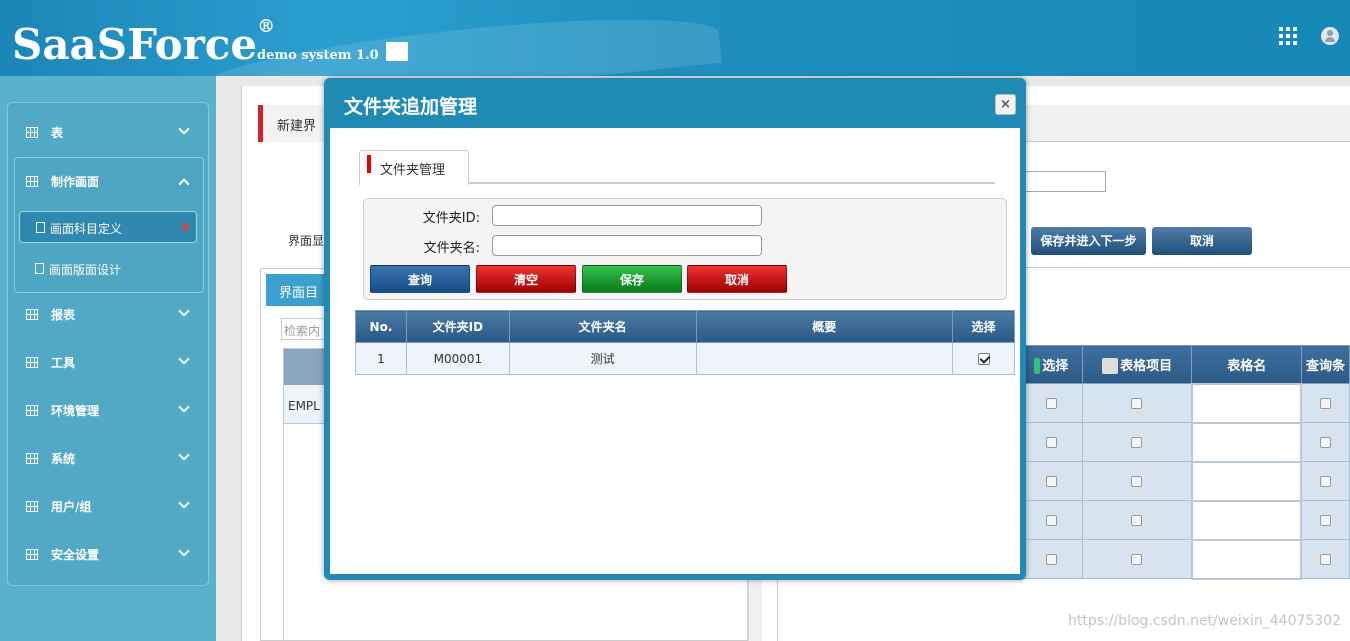 The width and height of the screenshot is (1350, 641). What do you see at coordinates (63, 315) in the screenshot?
I see `sidebar-item-label: 报表` at bounding box center [63, 315].